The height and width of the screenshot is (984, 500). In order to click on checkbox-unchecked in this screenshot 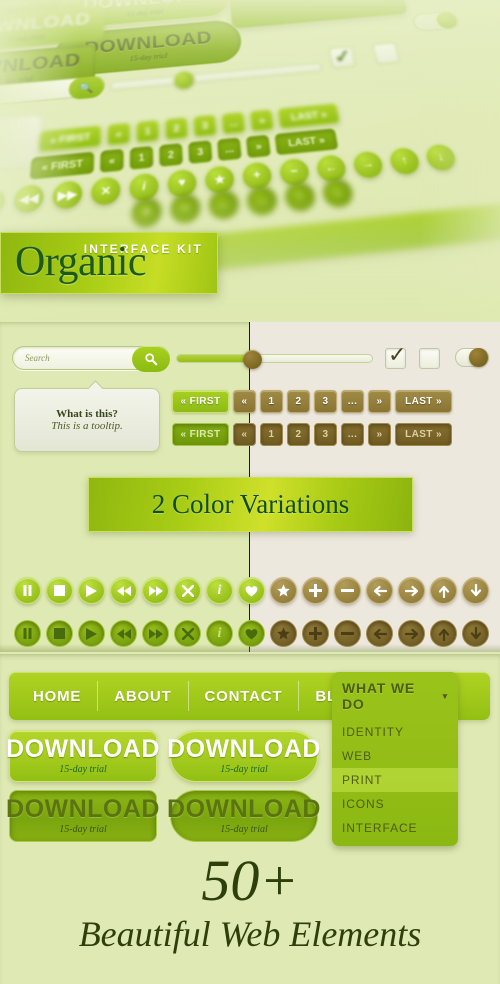, I will do `click(429, 358)`.